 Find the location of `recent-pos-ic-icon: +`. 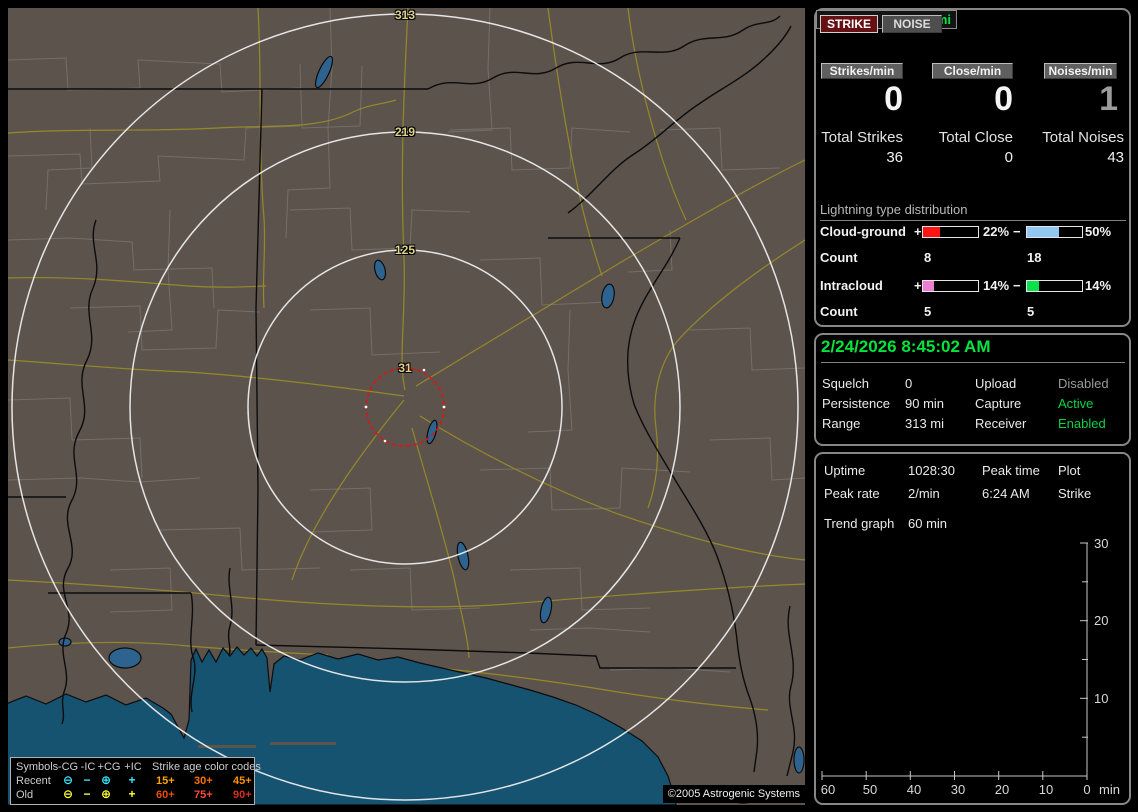

recent-pos-ic-icon: + is located at coordinates (132, 780).